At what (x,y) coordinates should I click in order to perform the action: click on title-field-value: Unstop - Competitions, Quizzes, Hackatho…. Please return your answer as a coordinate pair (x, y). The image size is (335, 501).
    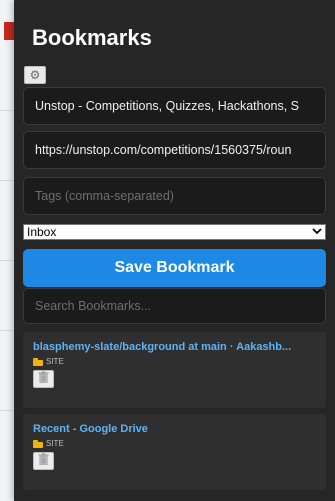
    Looking at the image, I should click on (167, 106).